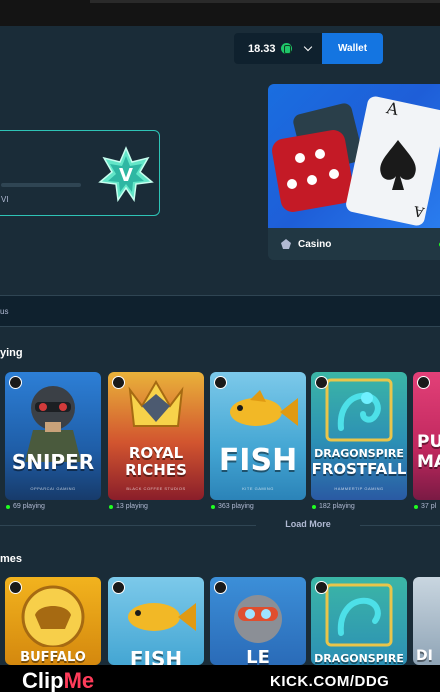 The image size is (440, 692). I want to click on game-tile-partial-2: DI, so click(426, 621).